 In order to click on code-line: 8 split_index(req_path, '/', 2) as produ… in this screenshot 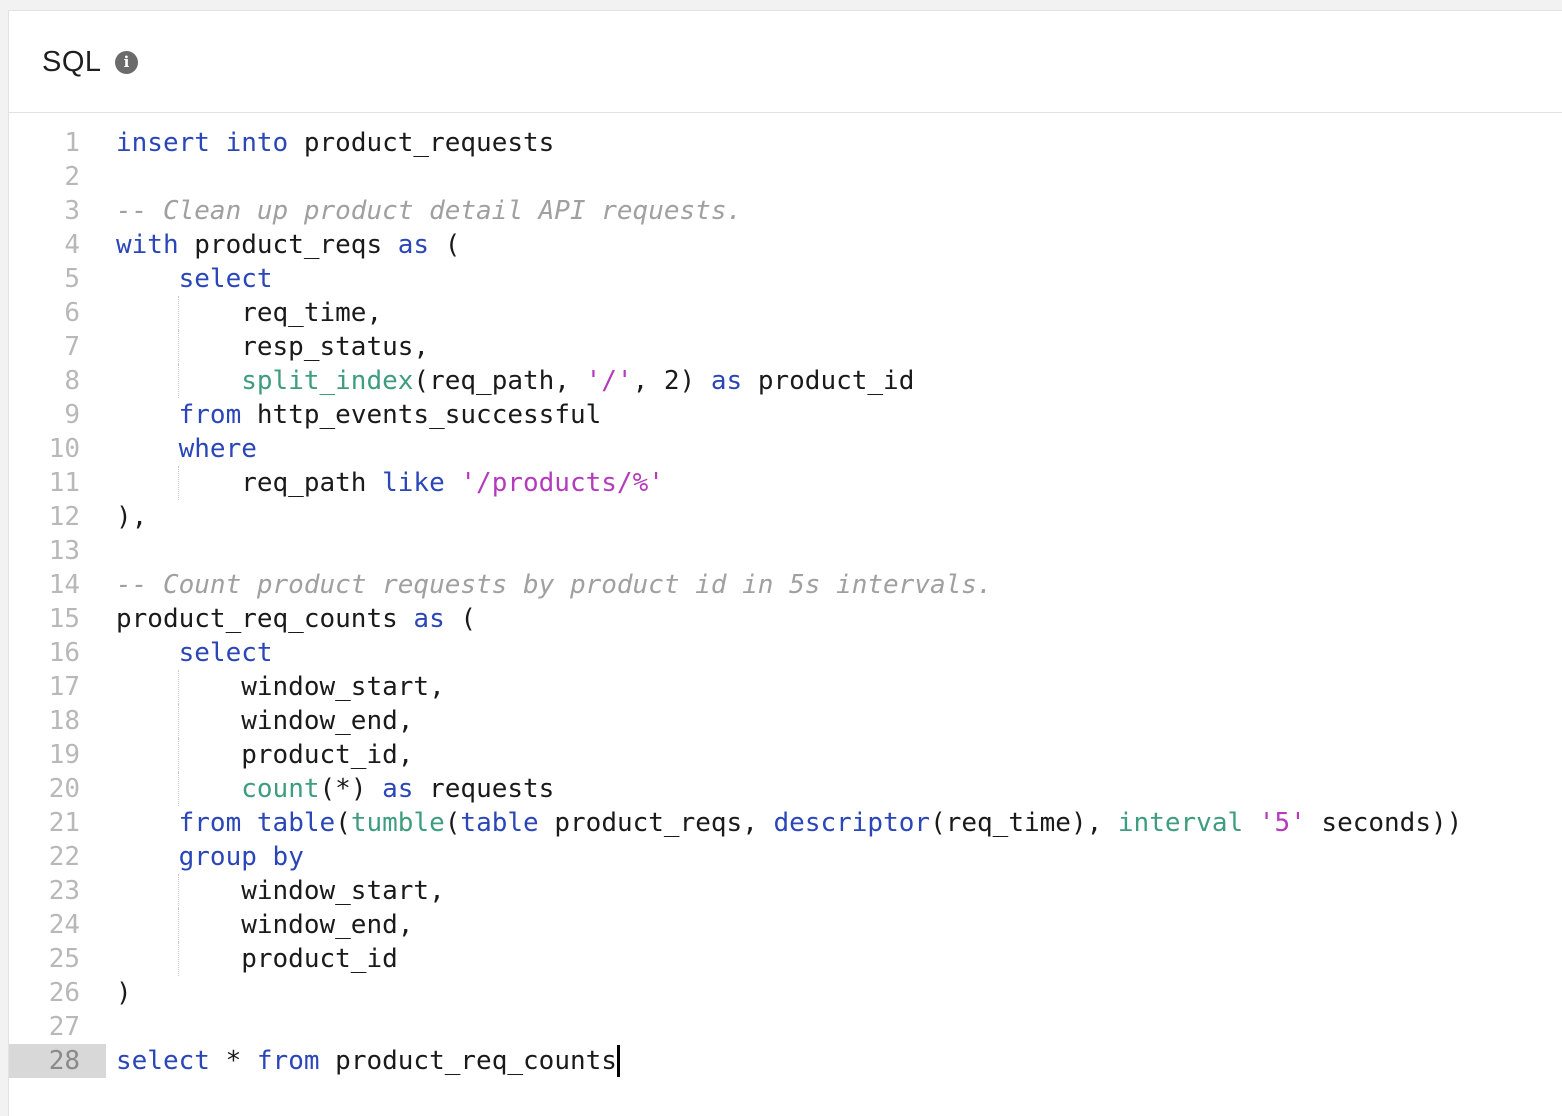, I will do `click(785, 381)`.